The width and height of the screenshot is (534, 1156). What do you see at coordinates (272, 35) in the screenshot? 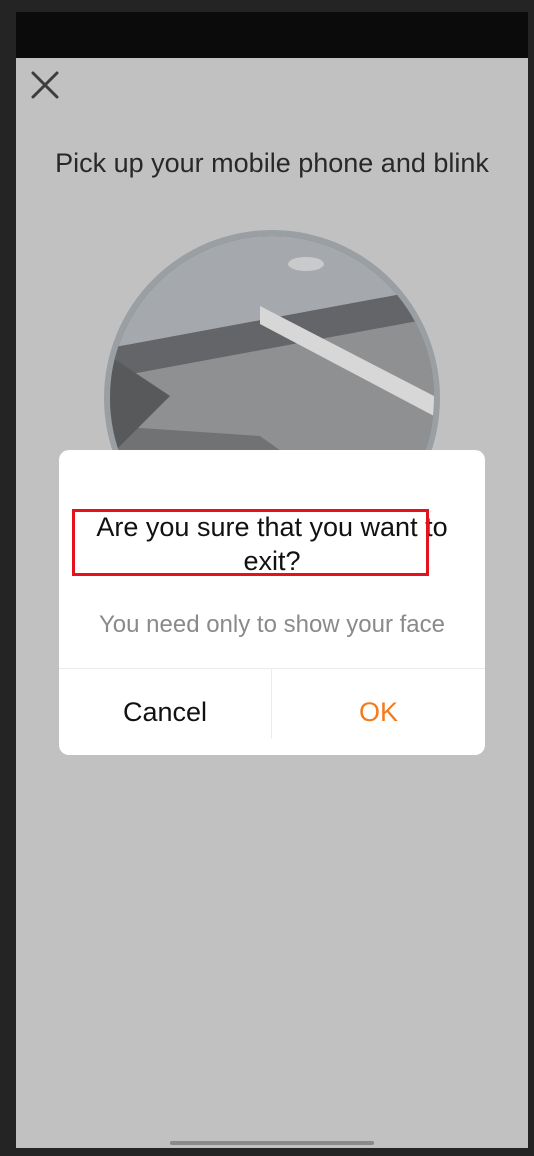
I see `status-bar` at bounding box center [272, 35].